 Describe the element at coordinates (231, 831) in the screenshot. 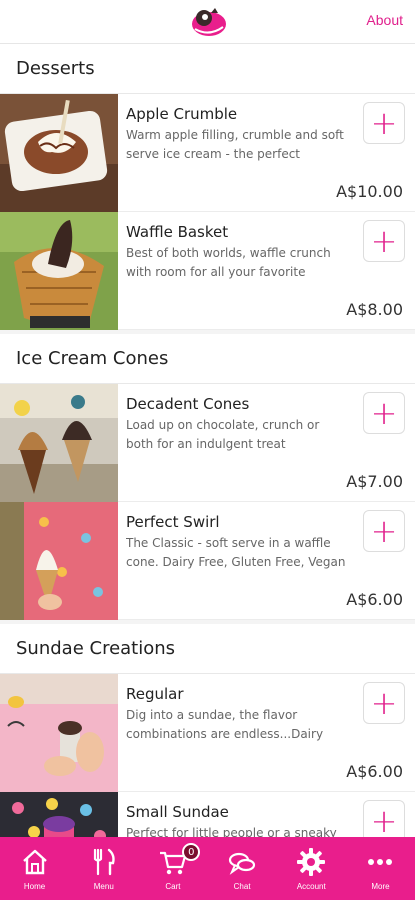

I see `item-description: Perfect for little people or a sneaky` at that location.